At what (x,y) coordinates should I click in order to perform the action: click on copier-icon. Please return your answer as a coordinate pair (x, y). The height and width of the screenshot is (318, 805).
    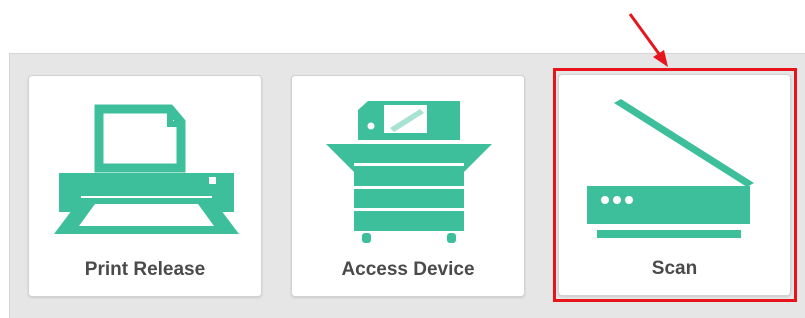
    Looking at the image, I should click on (409, 172).